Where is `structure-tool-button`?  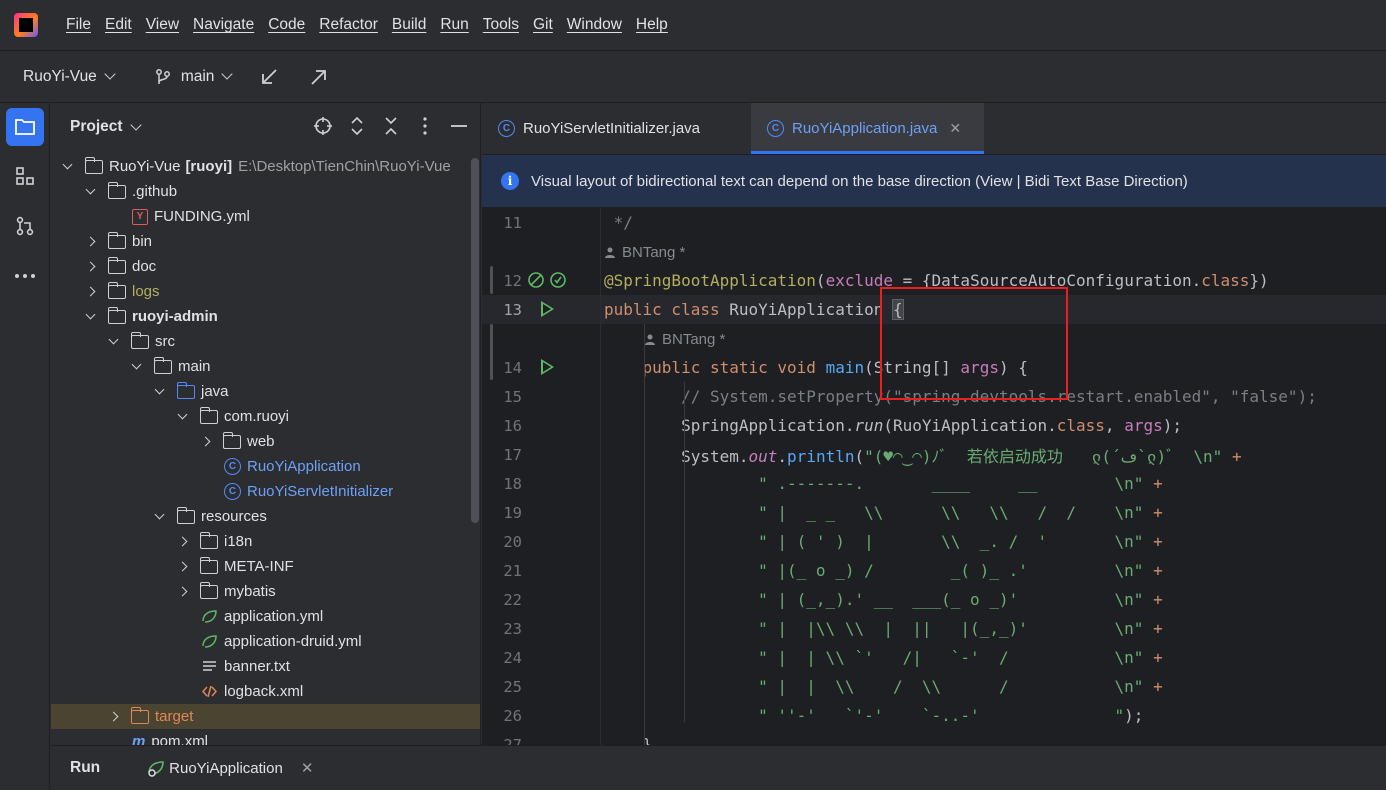
structure-tool-button is located at coordinates (25, 176).